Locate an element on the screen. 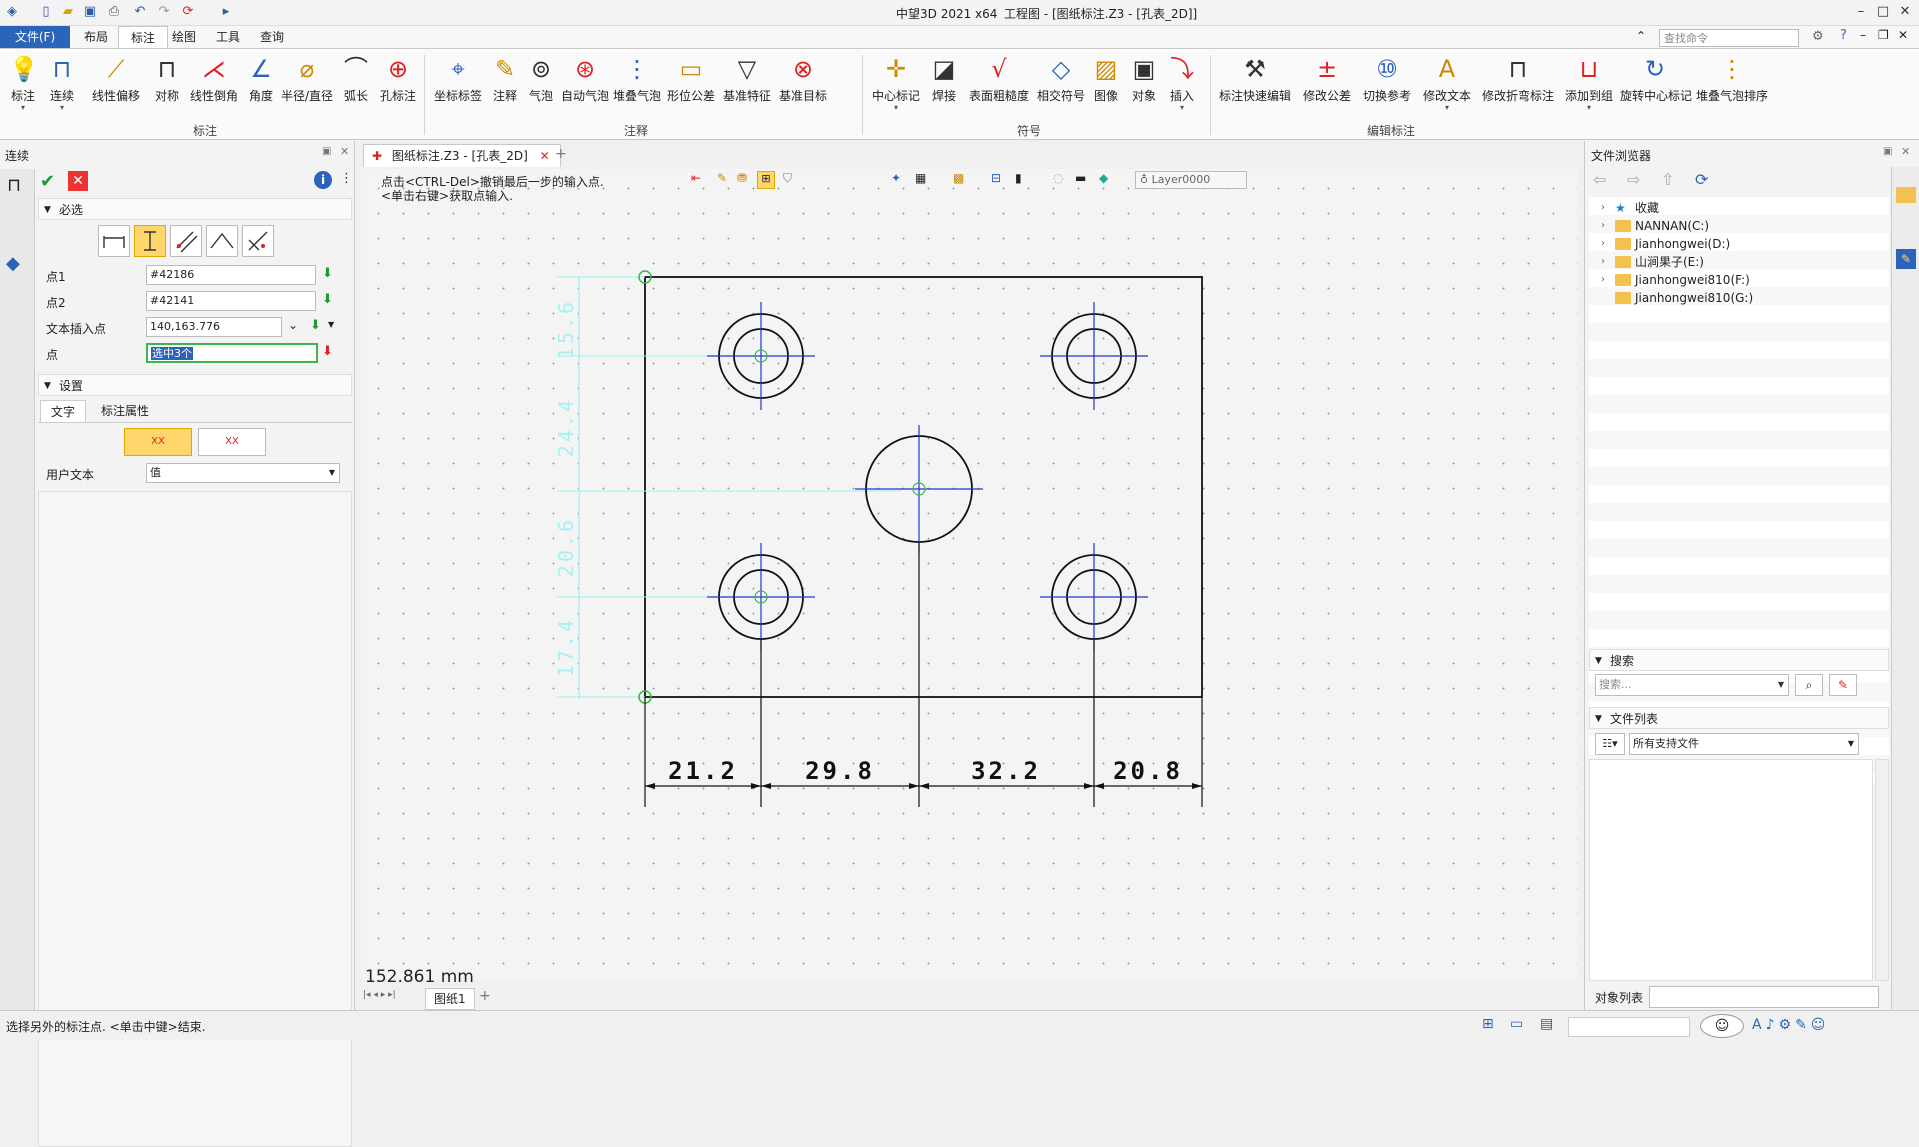  regen-icon: ⟳ is located at coordinates (188, 12).